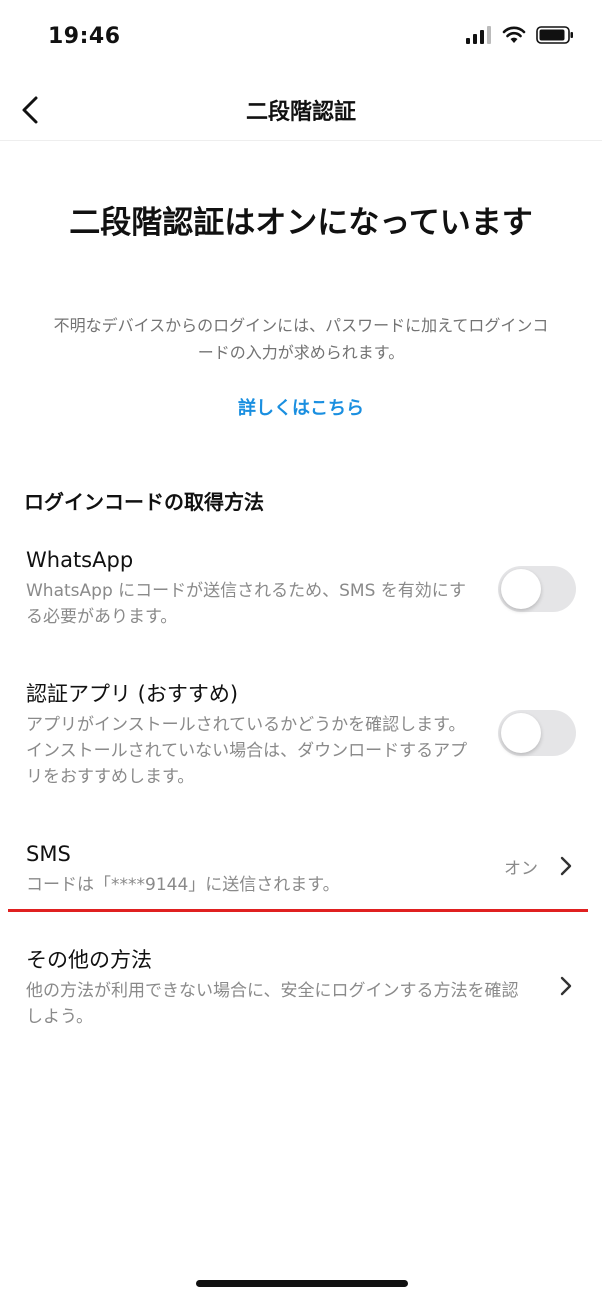 This screenshot has width=602, height=1304. I want to click on option-title: 認証アプリ (おすすめ), so click(132, 694).